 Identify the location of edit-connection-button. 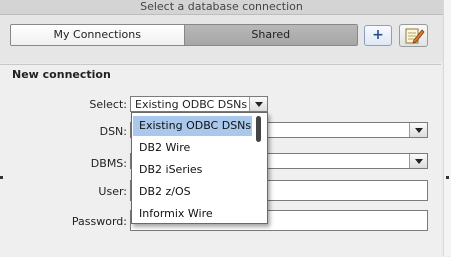
(413, 35).